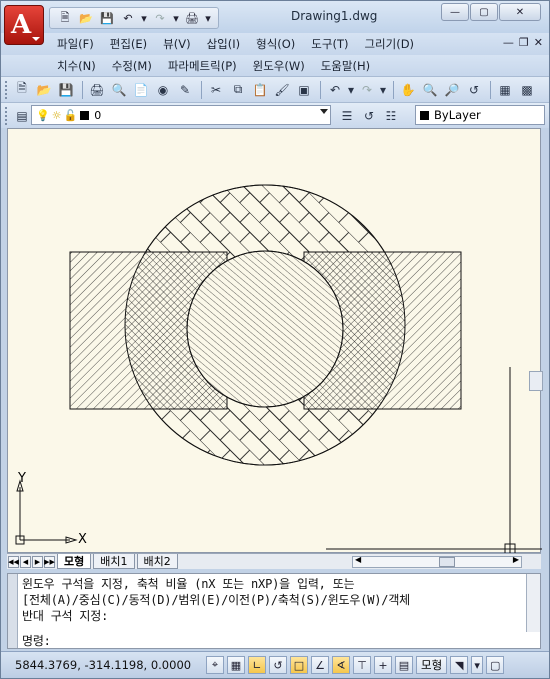  Describe the element at coordinates (538, 42) in the screenshot. I see `doc-close-icon: ✕` at that location.